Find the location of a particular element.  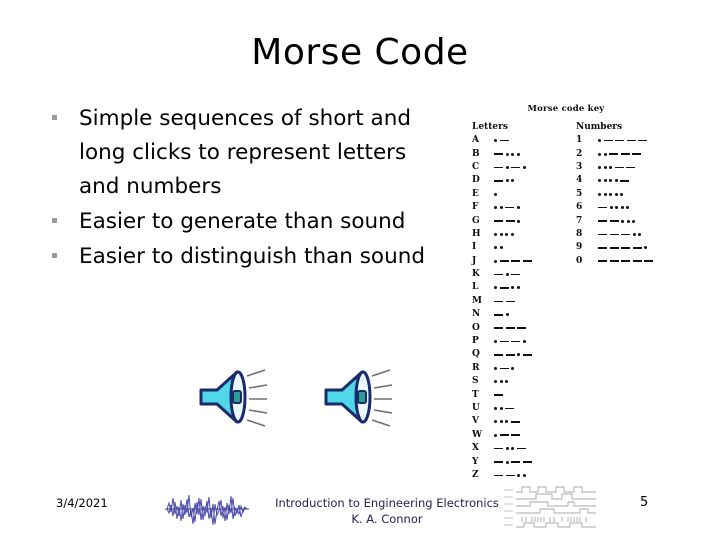

morse-symbol: V is located at coordinates (475, 421).